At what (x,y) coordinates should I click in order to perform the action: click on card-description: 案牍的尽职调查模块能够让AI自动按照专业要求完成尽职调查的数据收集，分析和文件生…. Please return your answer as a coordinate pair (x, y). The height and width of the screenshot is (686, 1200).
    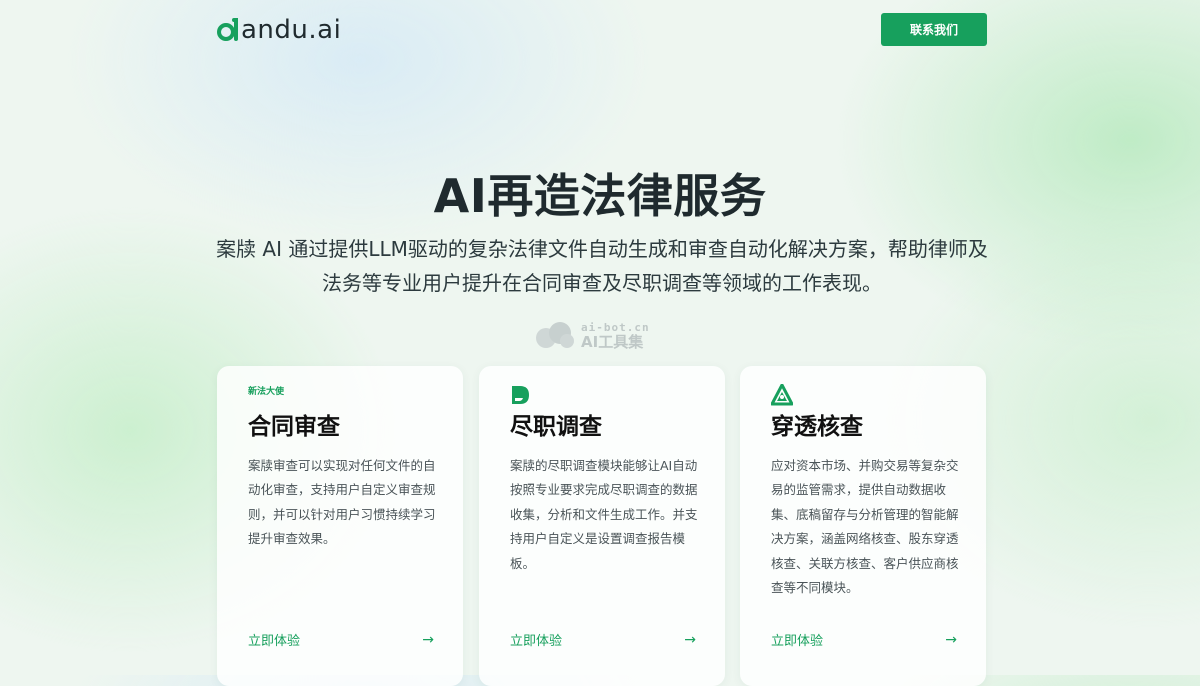
    Looking at the image, I should click on (604, 514).